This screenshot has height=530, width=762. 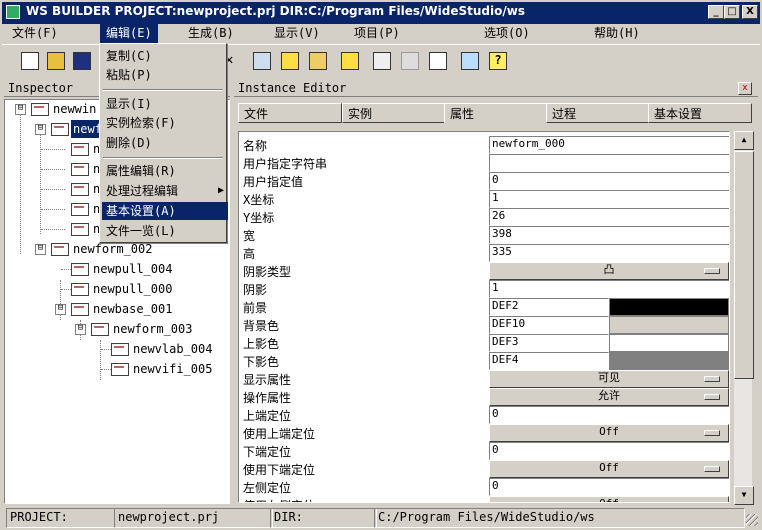 I want to click on tree-node: ⊟ newform_003, so click(x=117, y=329).